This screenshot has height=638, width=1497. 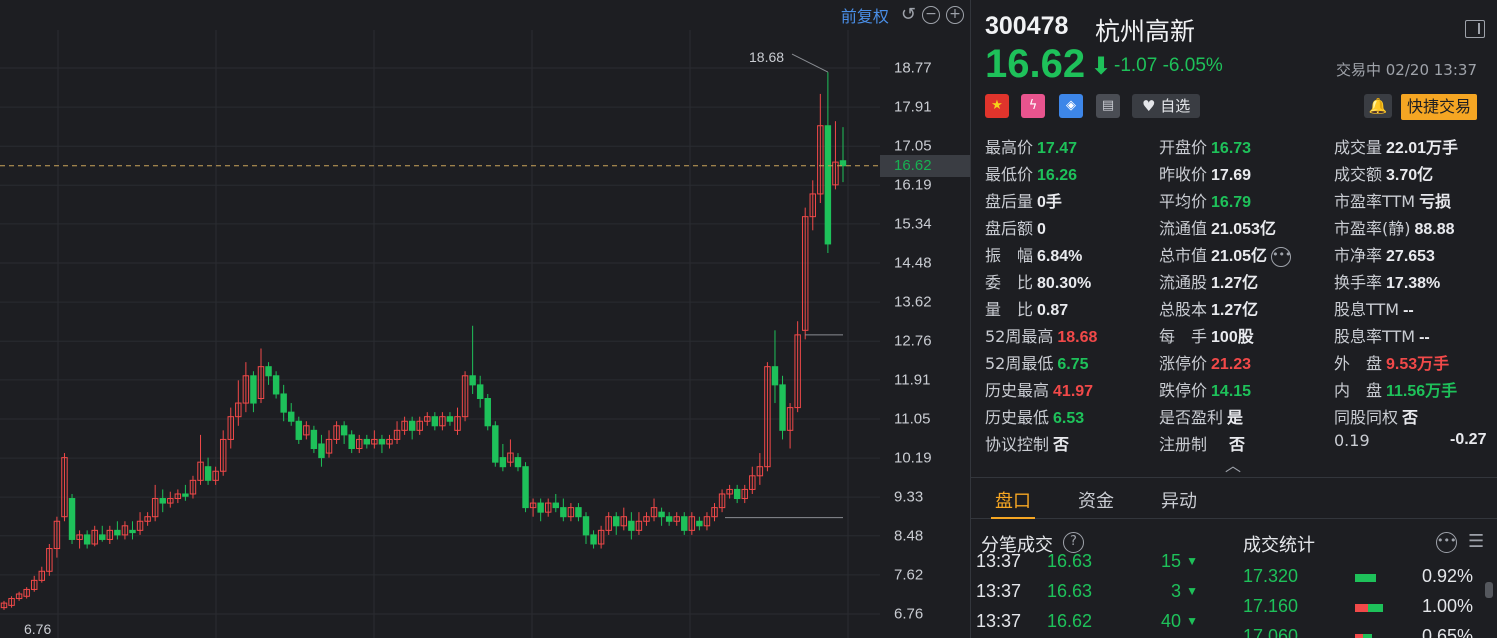 What do you see at coordinates (1271, 576) in the screenshot?
I see `distribution-price: 17.320` at bounding box center [1271, 576].